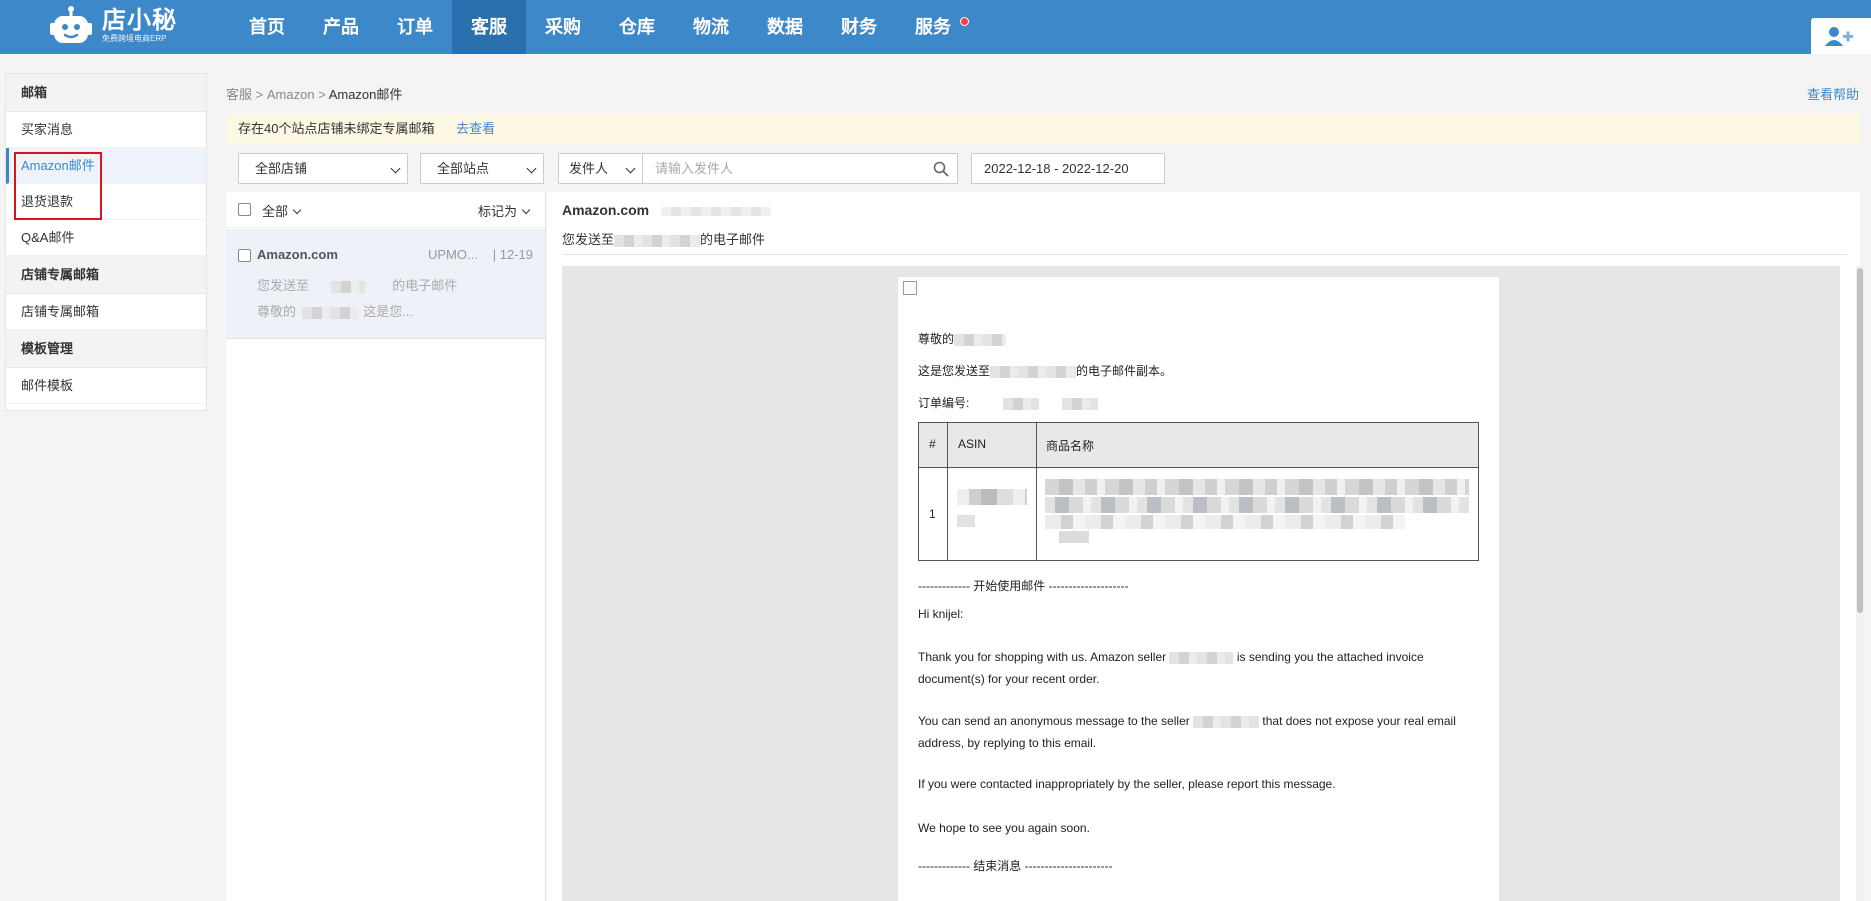  I want to click on nav-products: 产品, so click(341, 27).